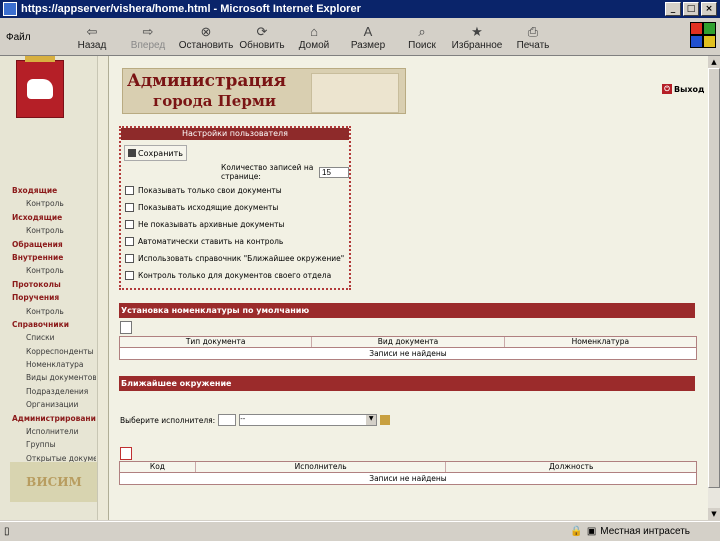  I want to click on page-icon: ▯, so click(7, 531).